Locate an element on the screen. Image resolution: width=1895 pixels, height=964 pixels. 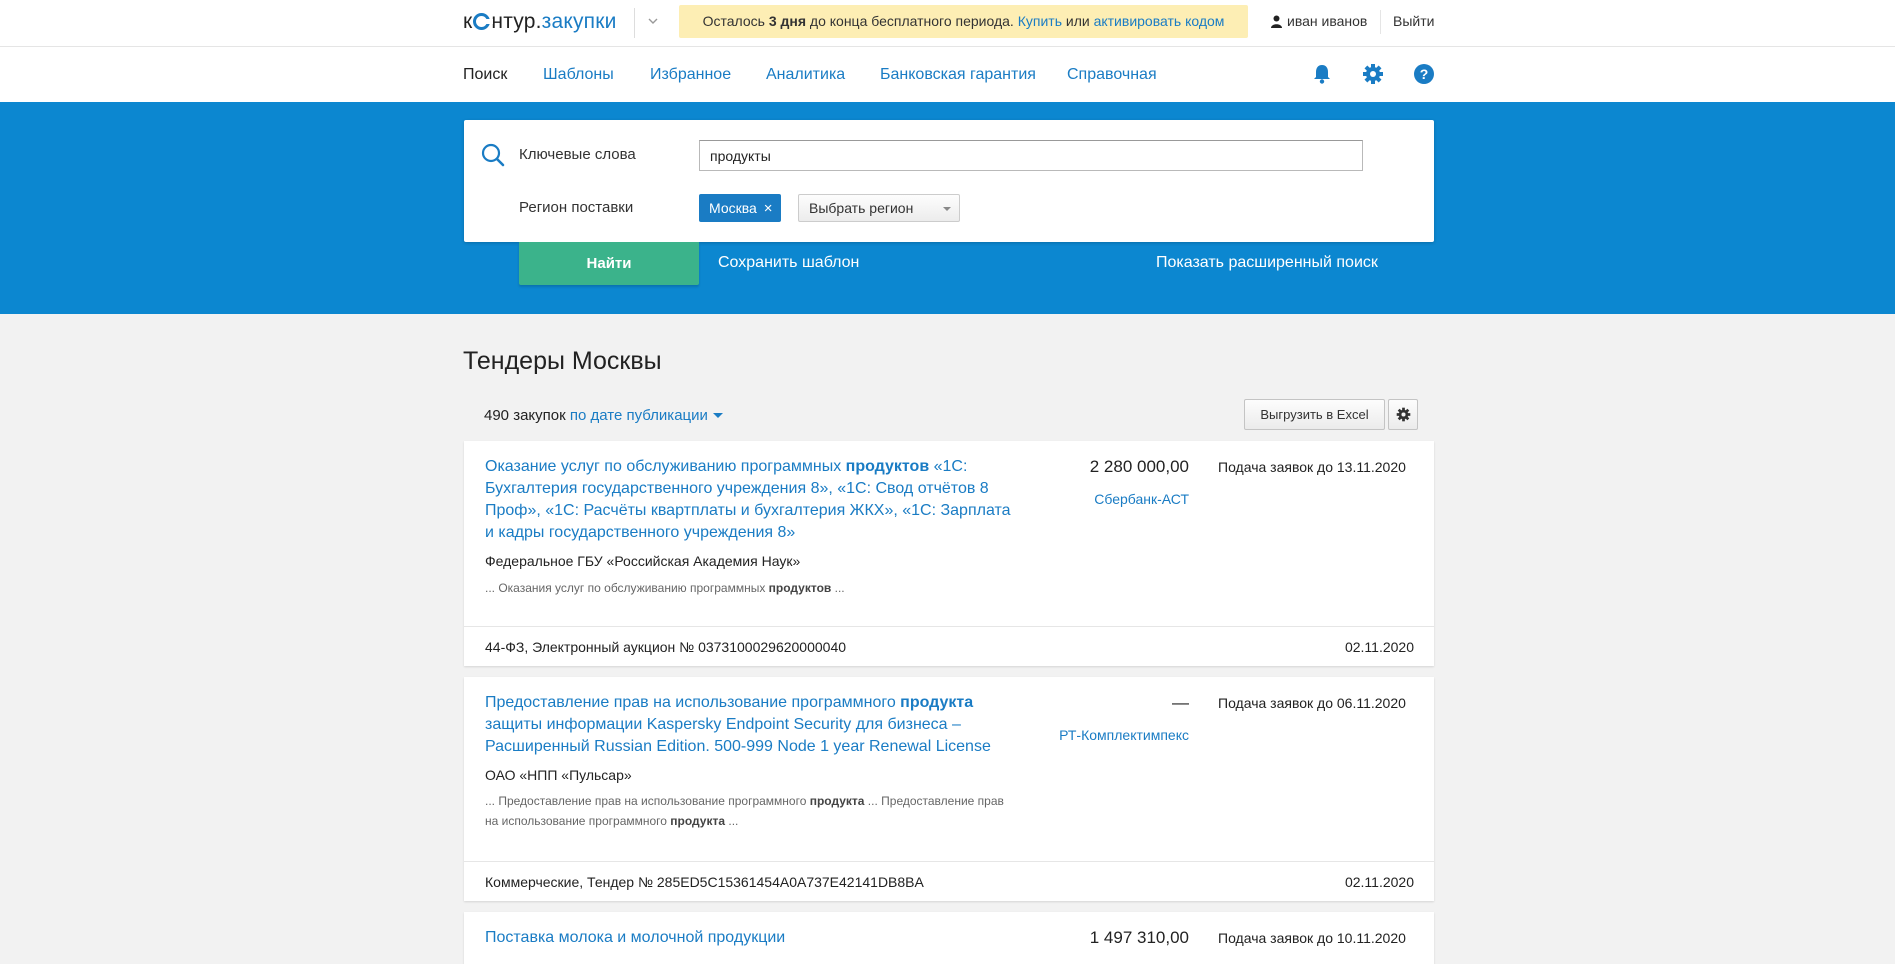
logout-link: Выйти is located at coordinates (1413, 21).